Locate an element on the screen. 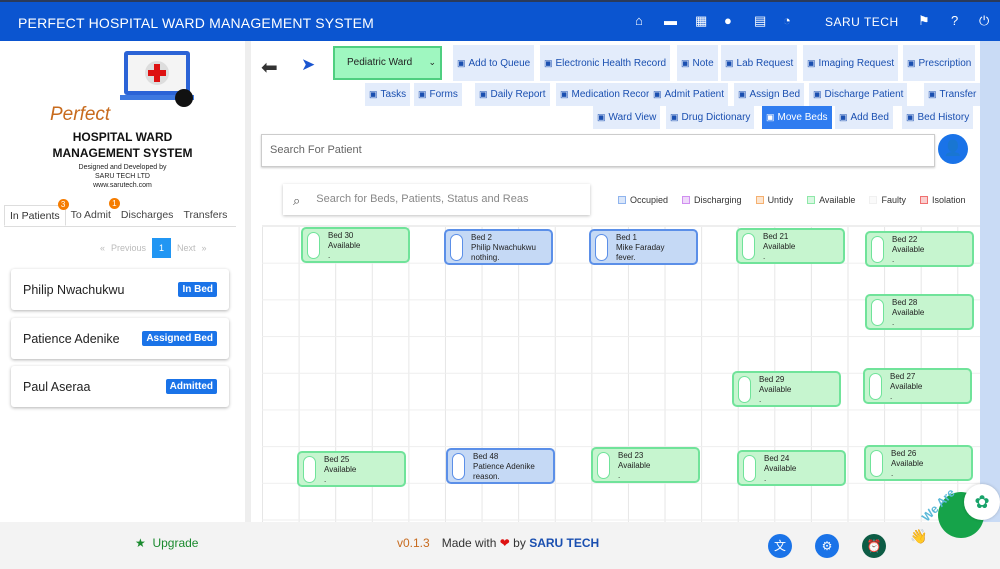 The height and width of the screenshot is (569, 1000). tab-in-patients: In Patients 3 is located at coordinates (36, 212).